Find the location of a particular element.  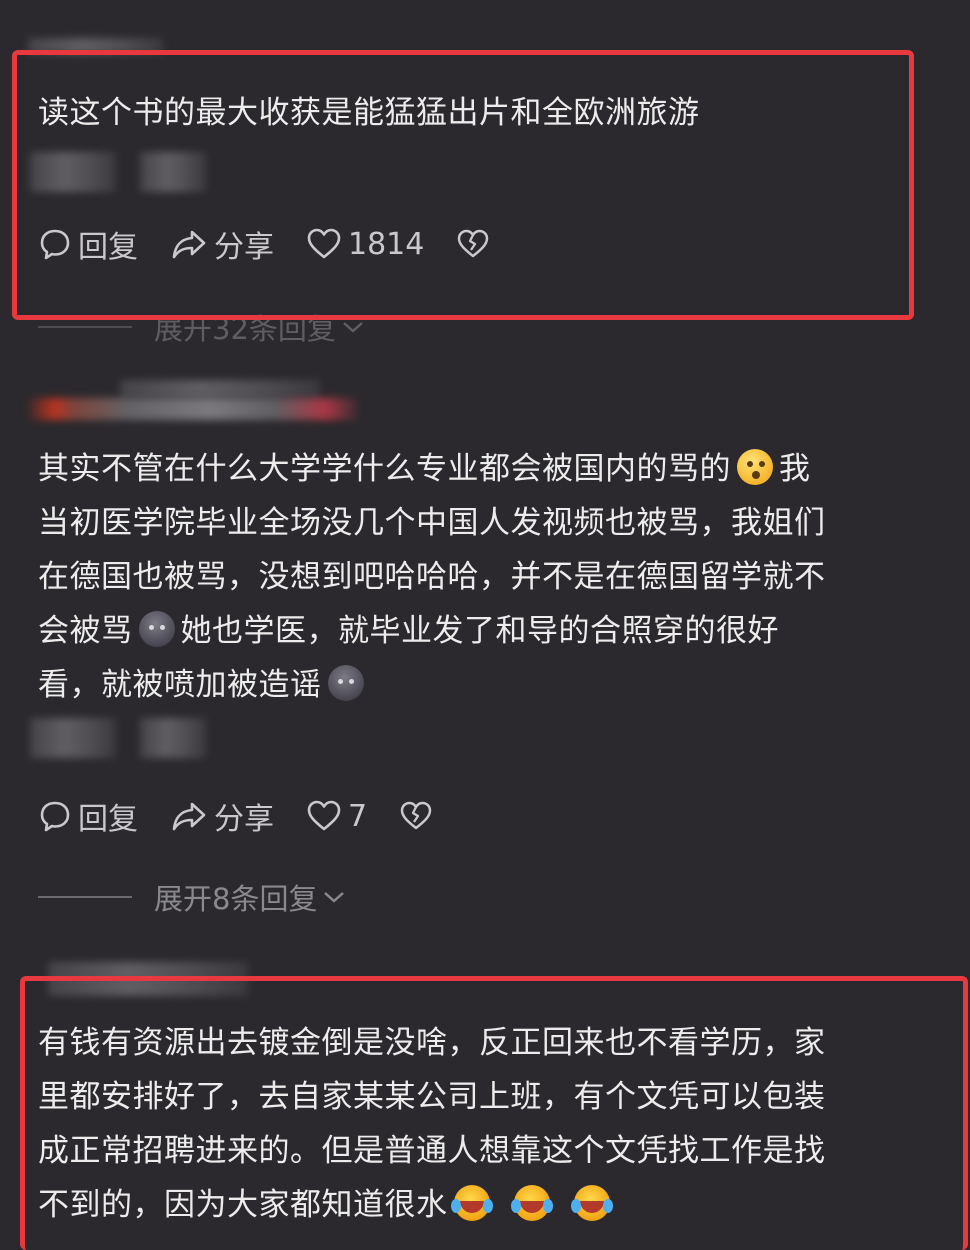

expand-replies: 展开8条回复 is located at coordinates (192, 897).